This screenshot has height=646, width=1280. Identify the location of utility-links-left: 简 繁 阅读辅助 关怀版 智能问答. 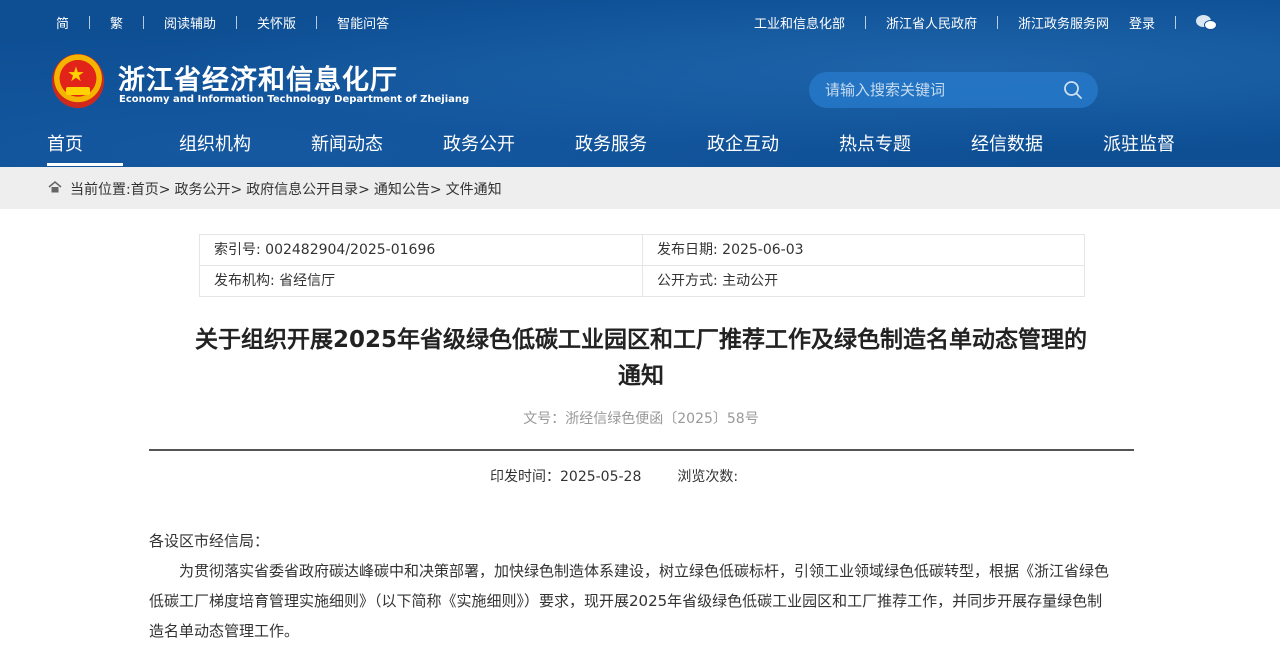
(222, 22).